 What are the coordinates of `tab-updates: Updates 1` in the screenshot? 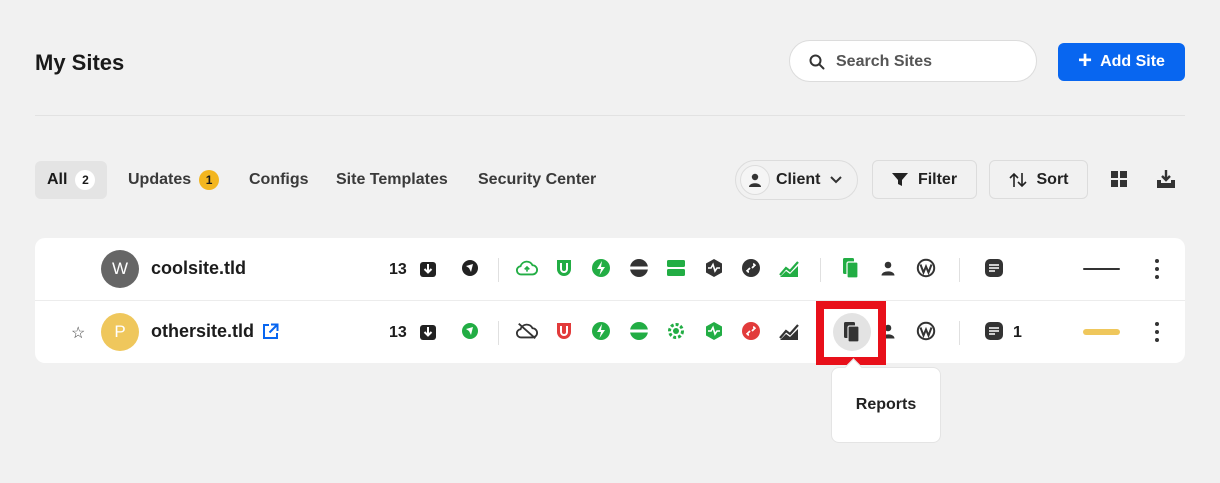 It's located at (174, 180).